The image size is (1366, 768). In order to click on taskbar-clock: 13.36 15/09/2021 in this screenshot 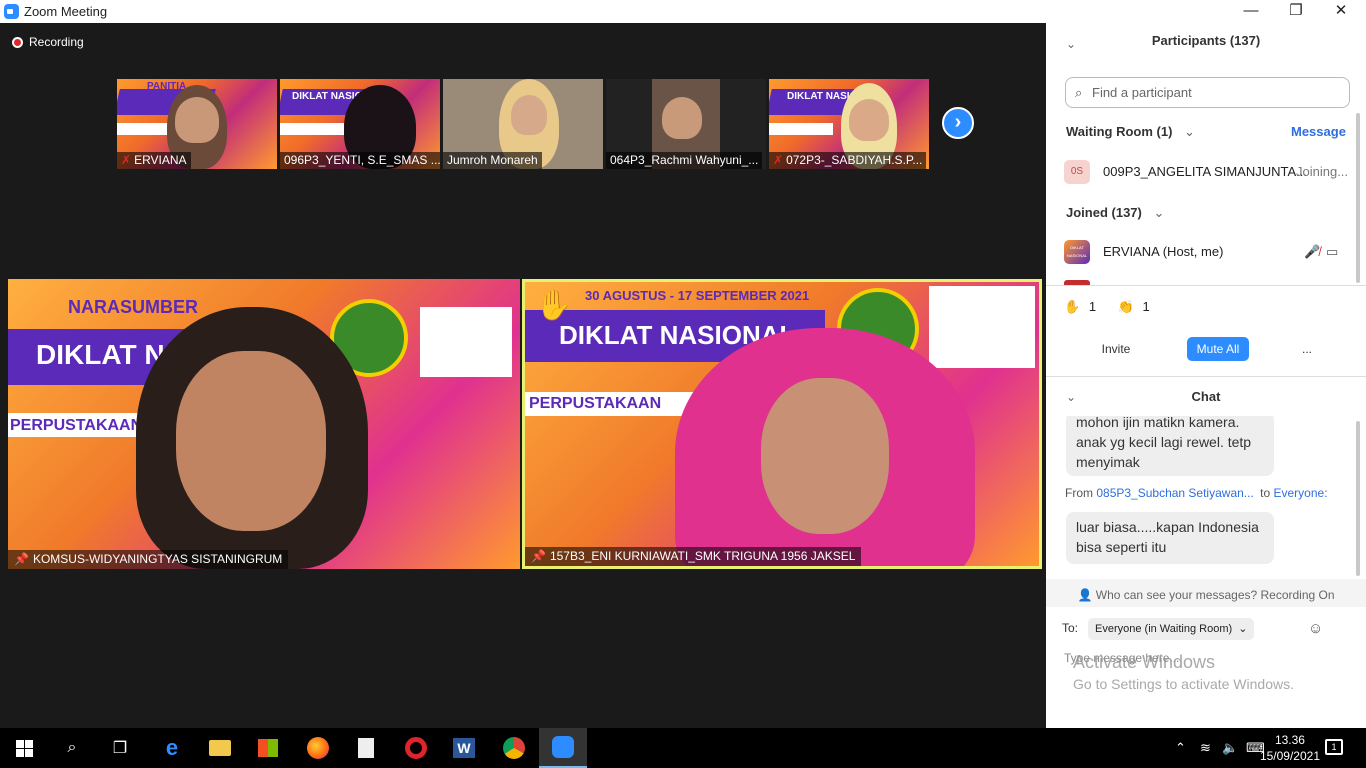, I will do `click(1290, 748)`.